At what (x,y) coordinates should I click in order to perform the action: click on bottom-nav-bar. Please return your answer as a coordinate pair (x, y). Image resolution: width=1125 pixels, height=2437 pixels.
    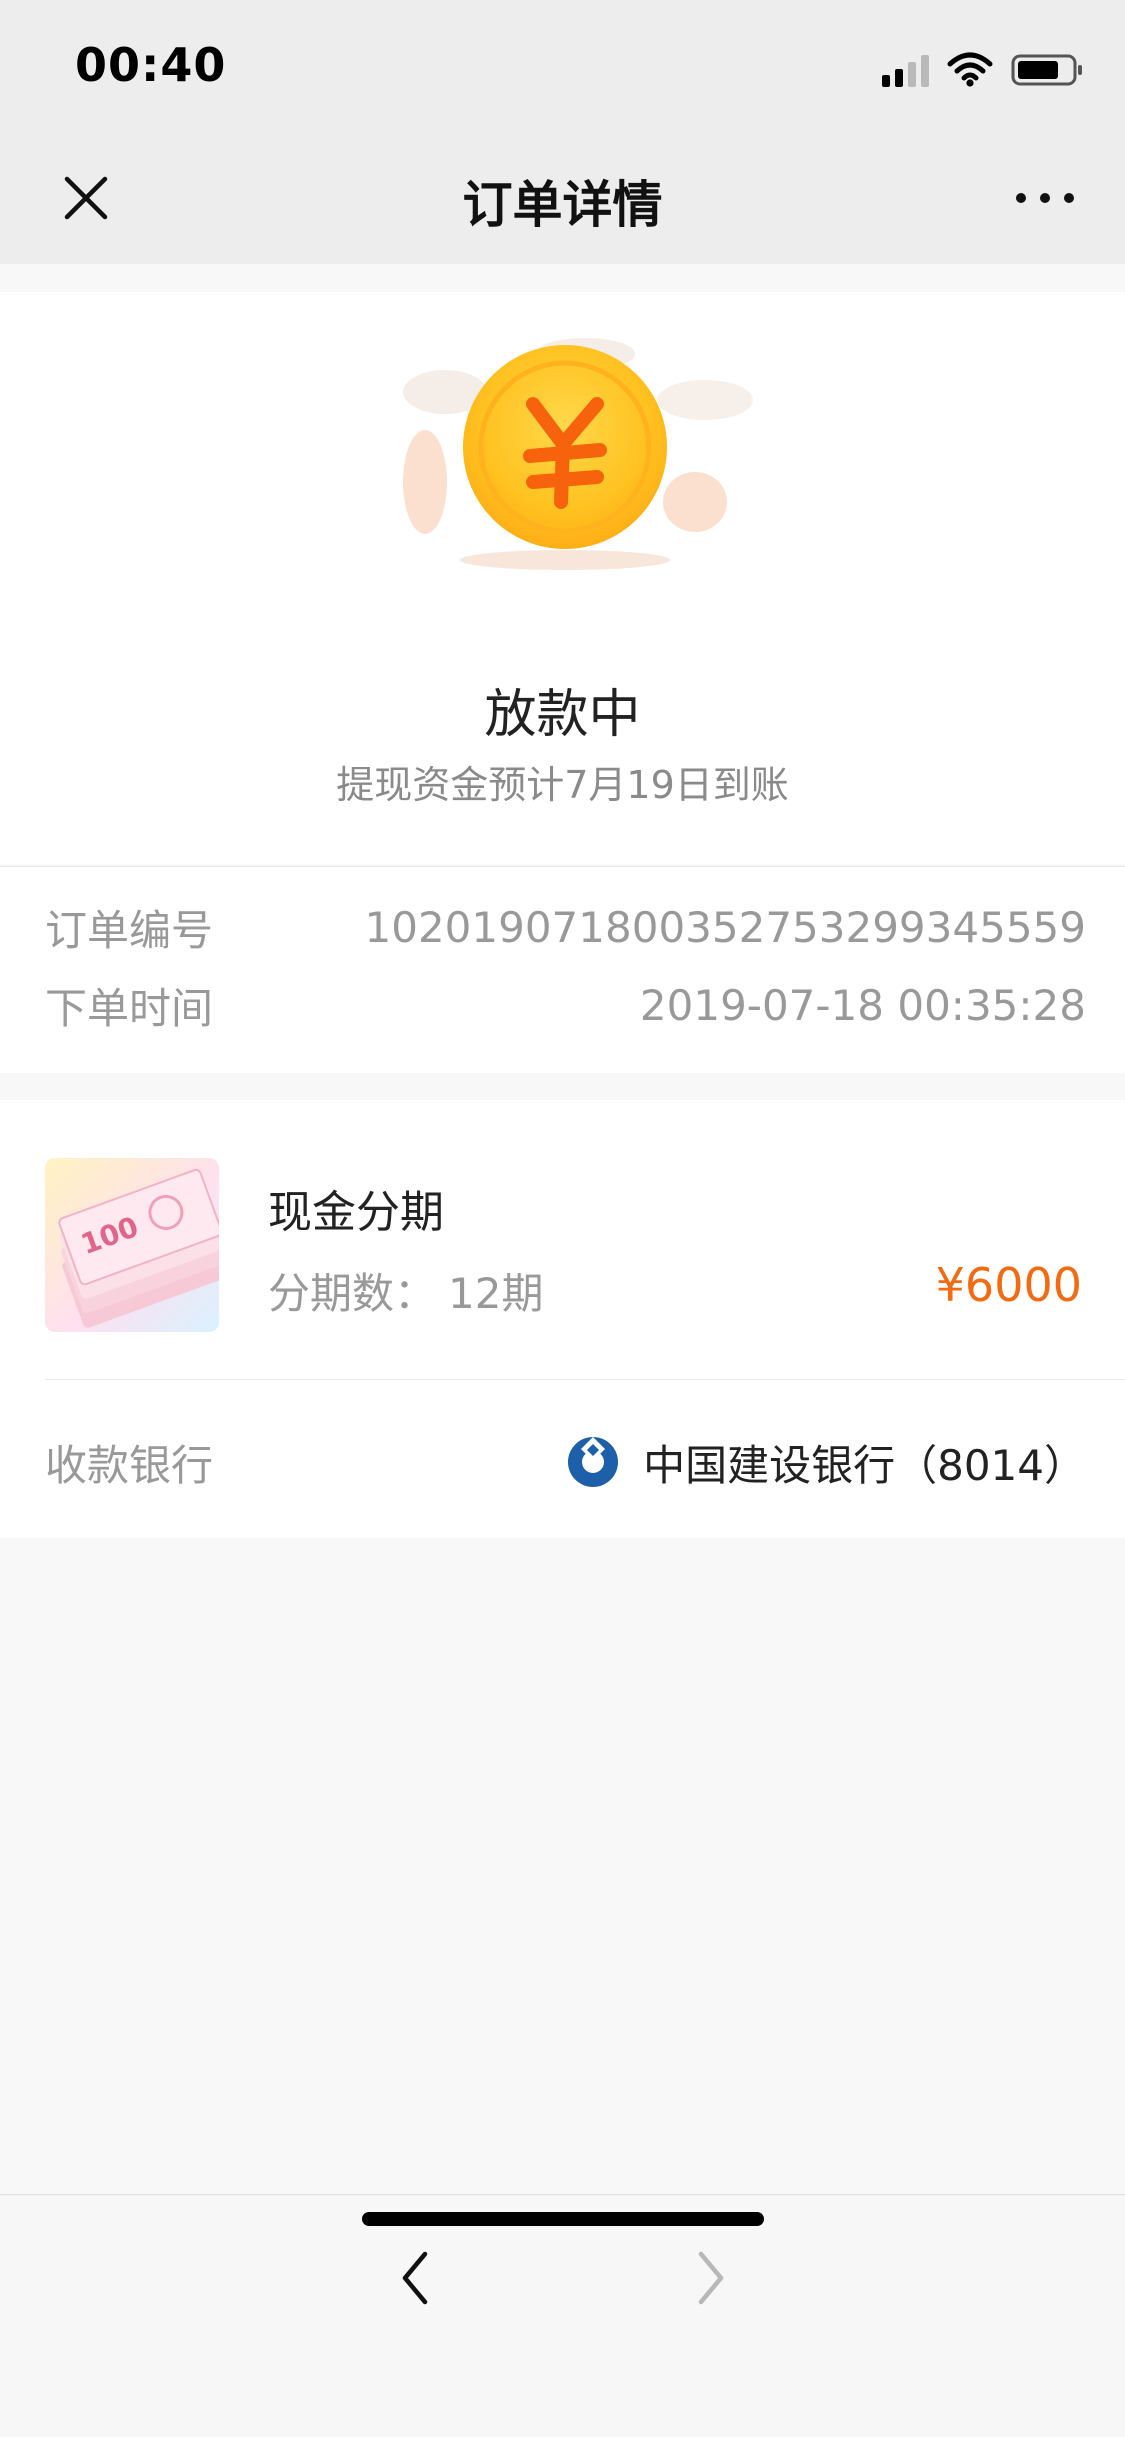
    Looking at the image, I should click on (562, 2315).